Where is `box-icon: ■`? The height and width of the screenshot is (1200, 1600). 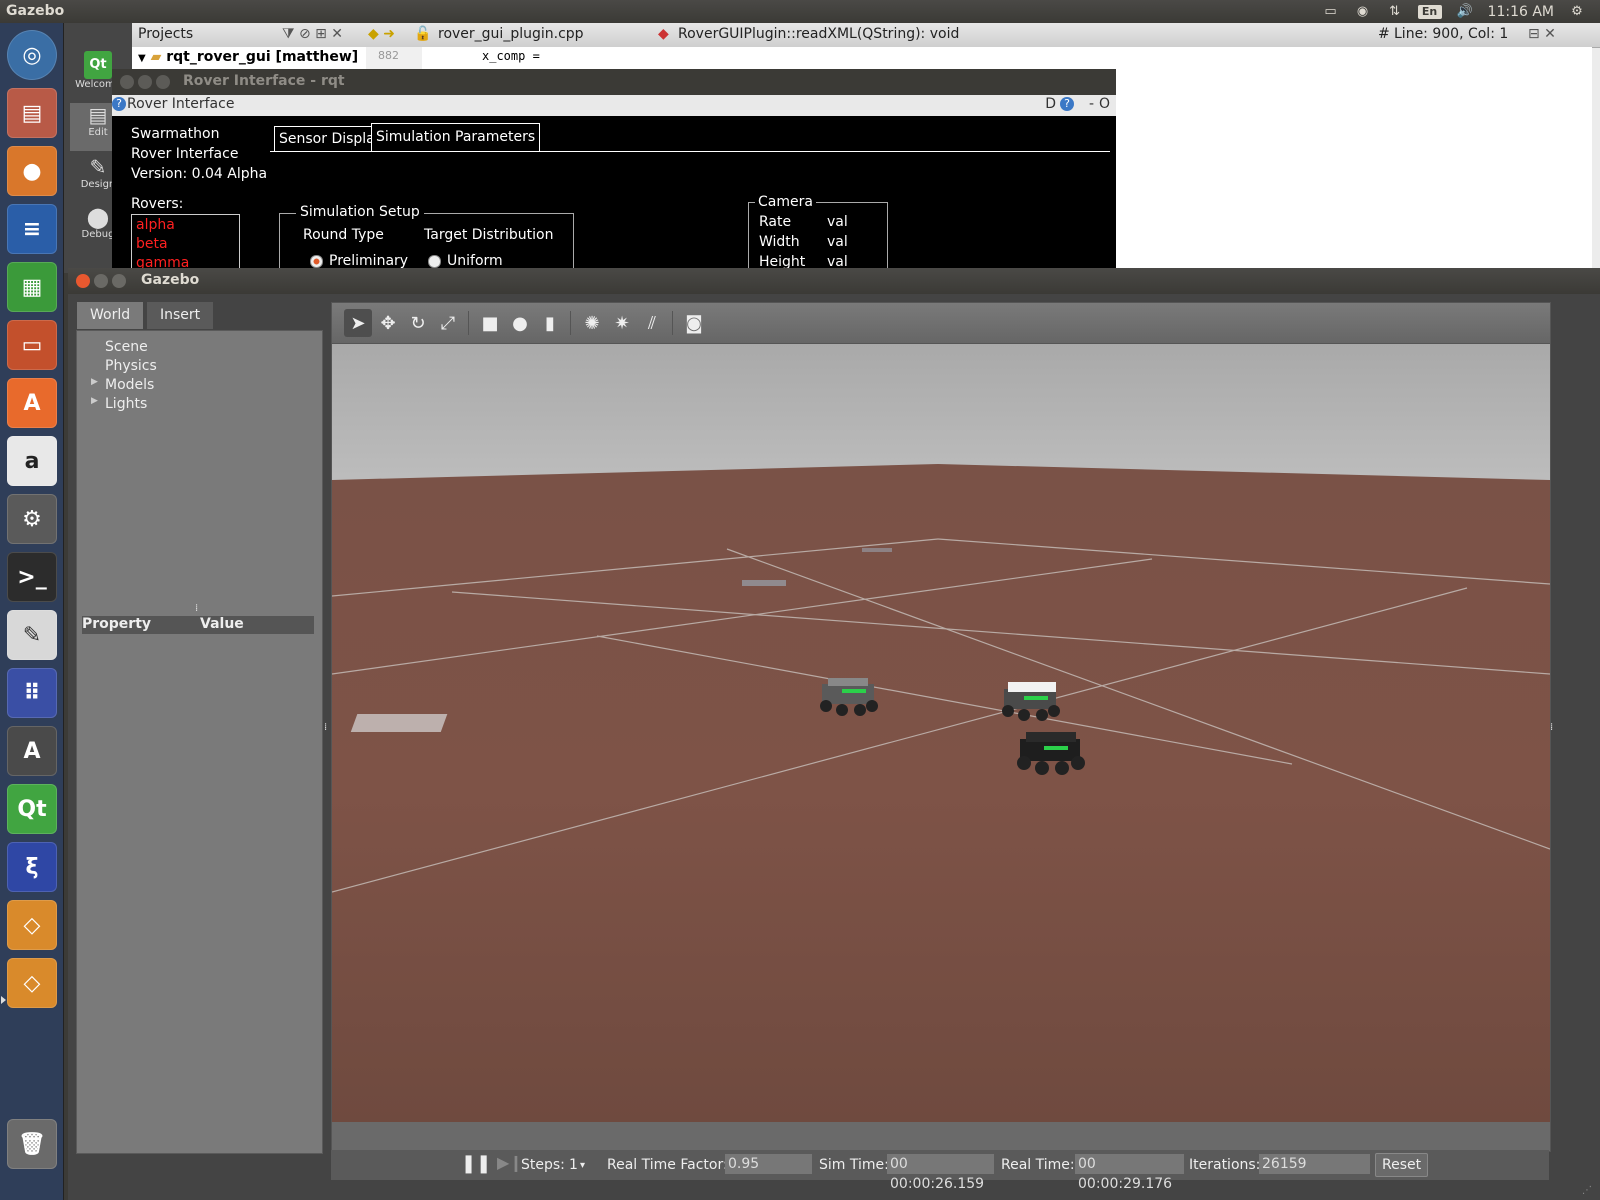
box-icon: ■ is located at coordinates (490, 323).